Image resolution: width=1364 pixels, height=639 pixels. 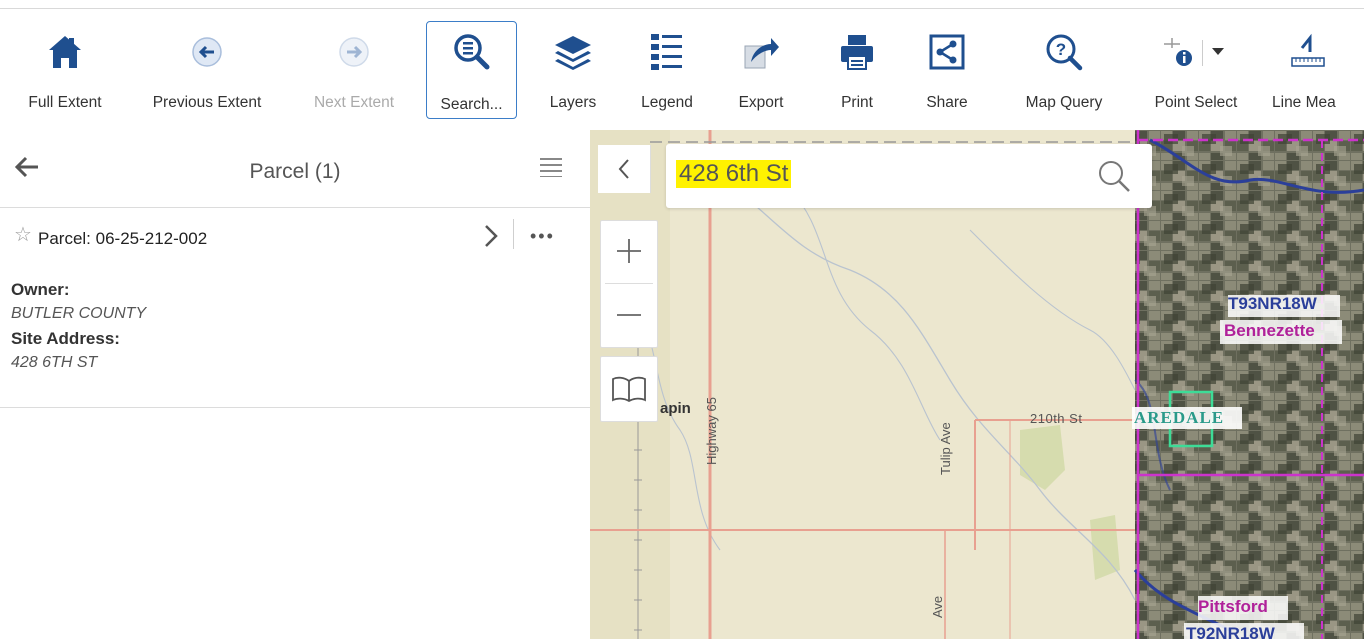 I want to click on place-label-aredale: AREDALE, so click(x=1179, y=417).